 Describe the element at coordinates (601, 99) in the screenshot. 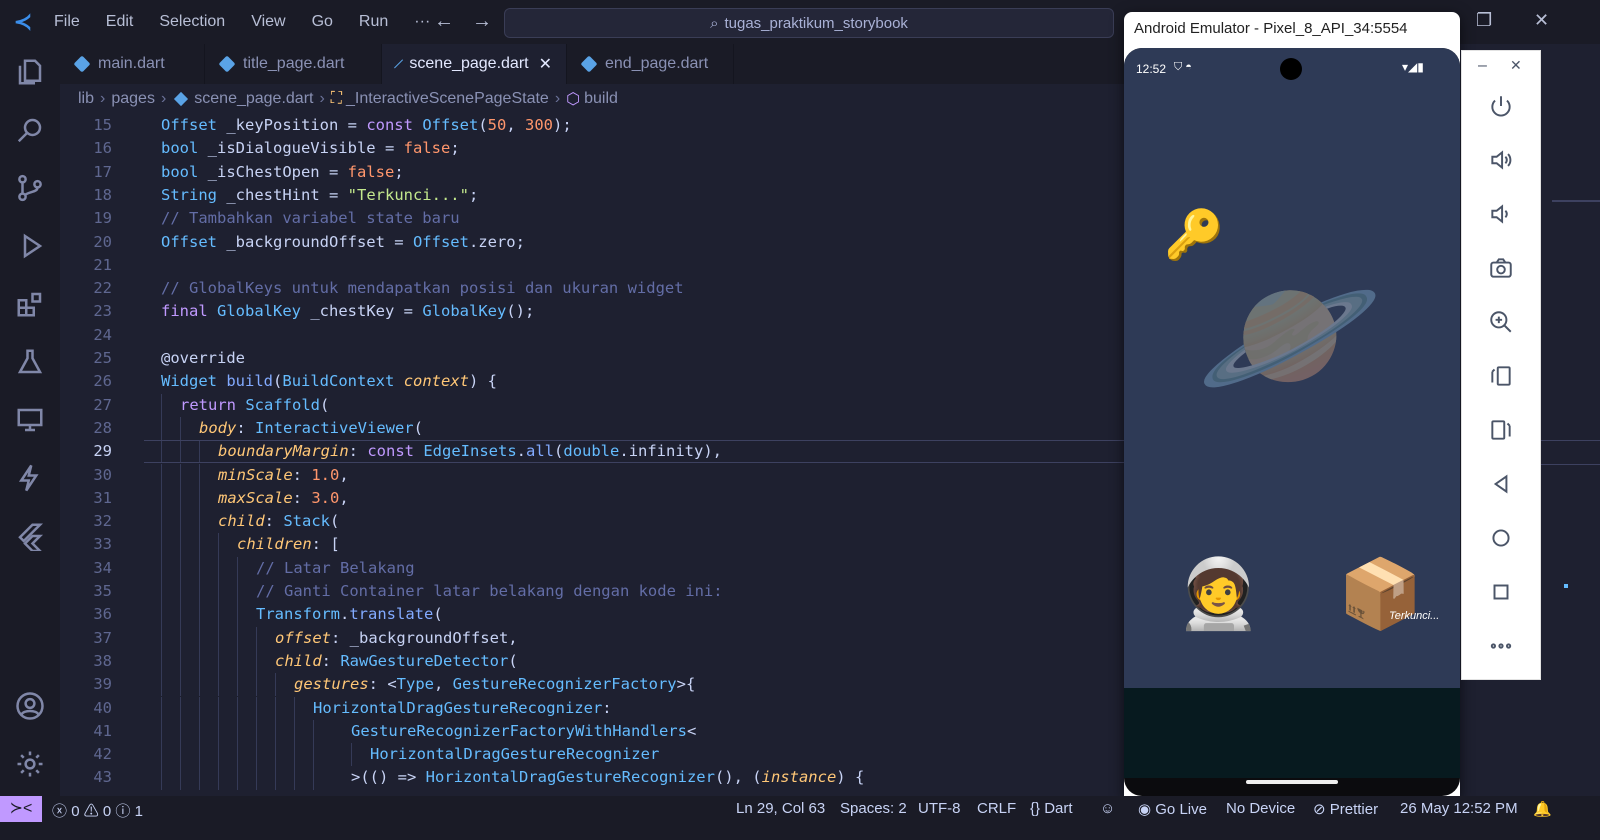

I see `breadcrumb-method: build` at that location.